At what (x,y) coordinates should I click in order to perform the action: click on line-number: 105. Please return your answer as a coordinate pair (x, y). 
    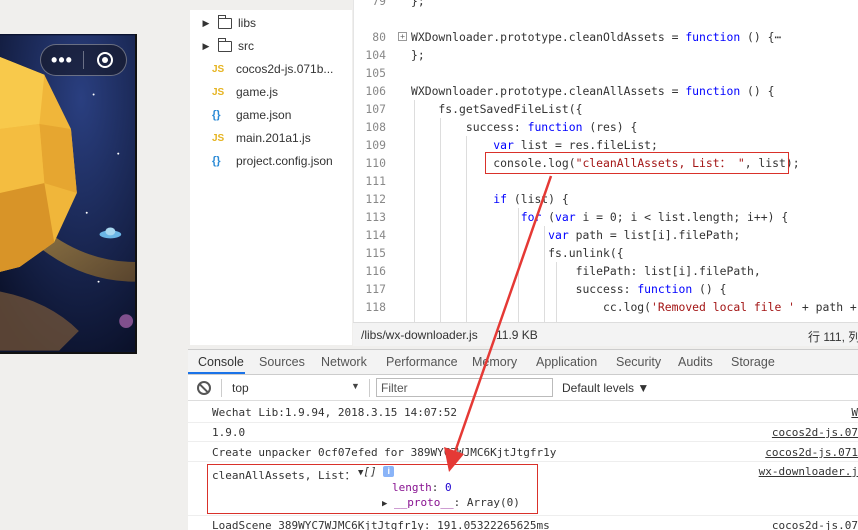
    Looking at the image, I should click on (375, 73).